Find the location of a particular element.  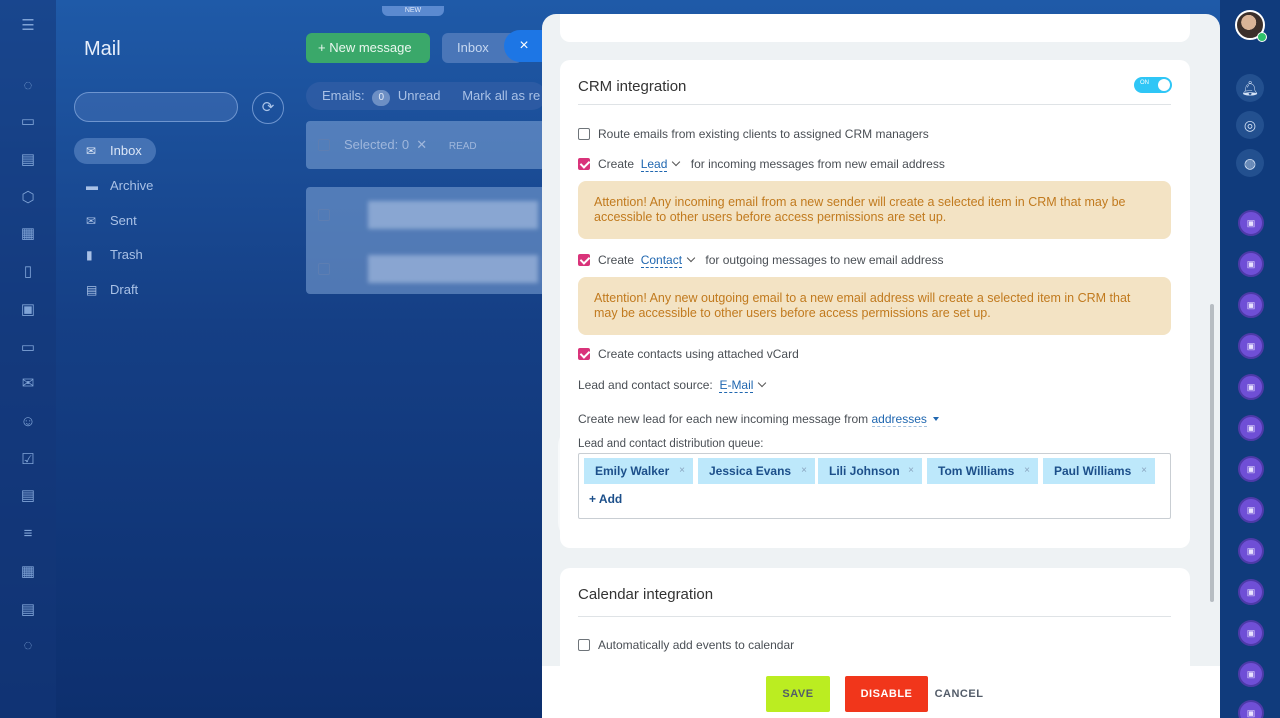

folder-archive: ▬ Archive is located at coordinates (119, 186).